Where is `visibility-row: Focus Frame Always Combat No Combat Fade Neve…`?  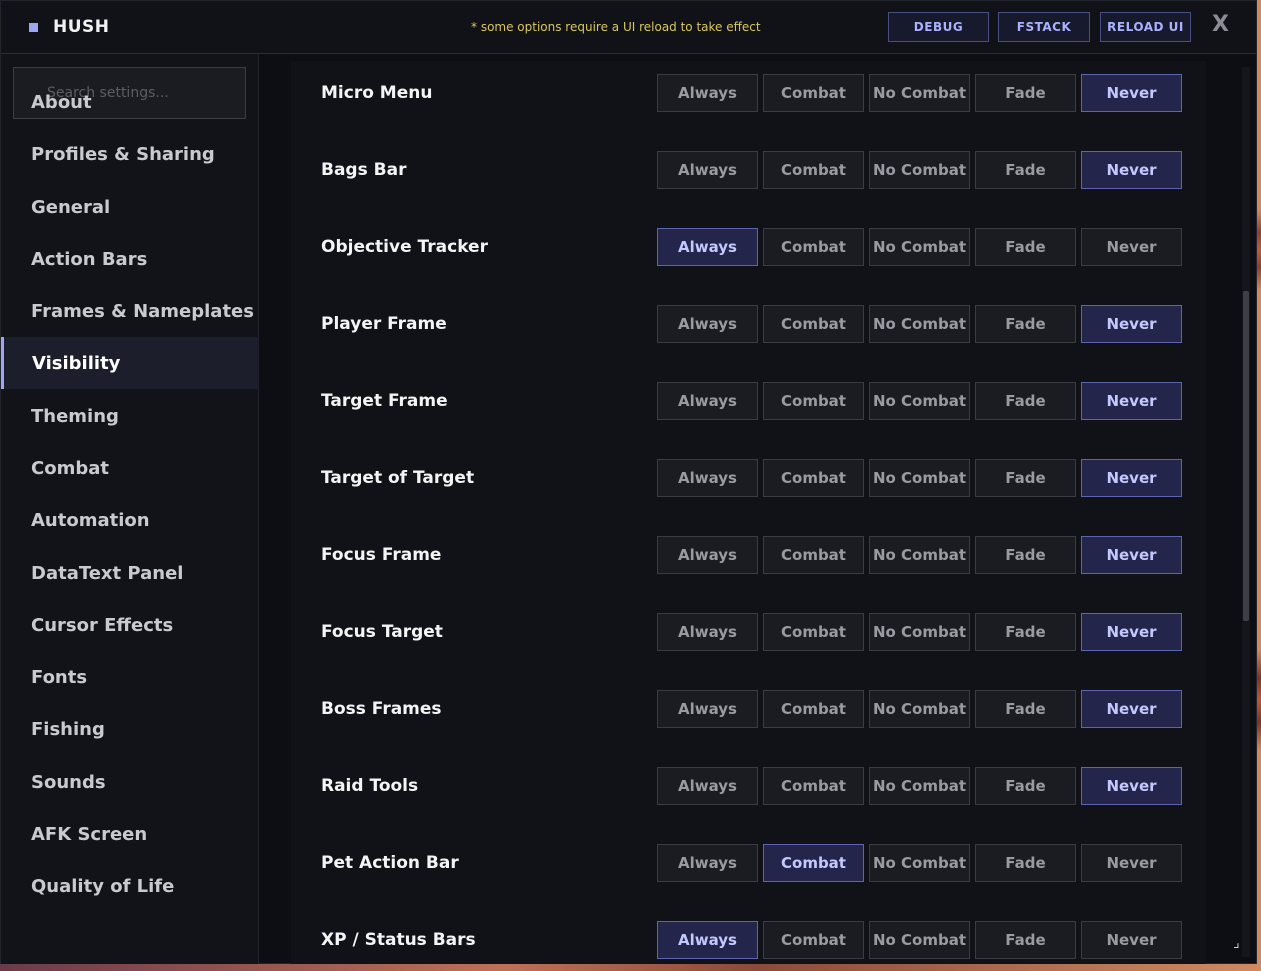
visibility-row: Focus Frame Always Combat No Combat Fade Neve… is located at coordinates (748, 555).